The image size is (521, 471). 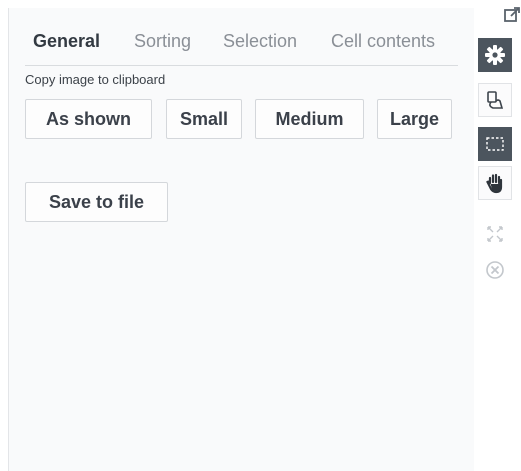 I want to click on hand-pan-icon, so click(x=495, y=183).